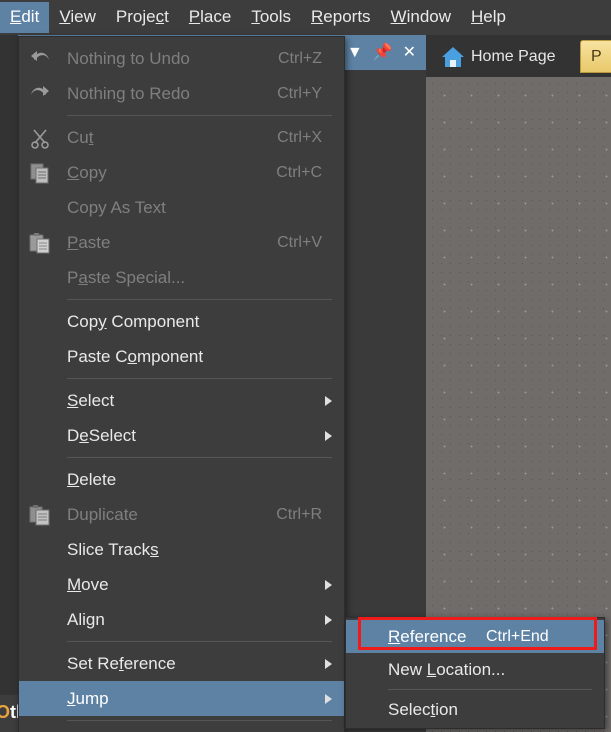 The width and height of the screenshot is (611, 732). Describe the element at coordinates (135, 356) in the screenshot. I see `menu-item-label: Paste Component` at that location.